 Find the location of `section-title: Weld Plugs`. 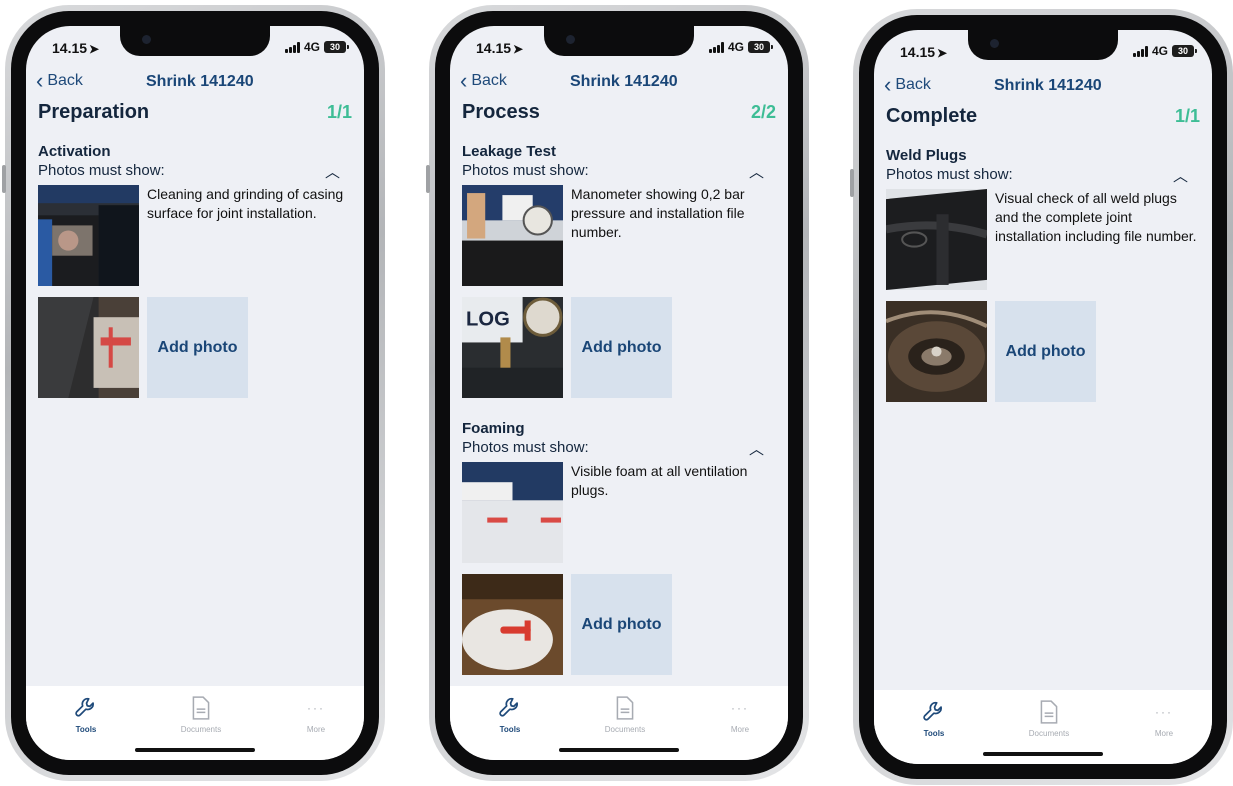

section-title: Weld Plugs is located at coordinates (926, 155).